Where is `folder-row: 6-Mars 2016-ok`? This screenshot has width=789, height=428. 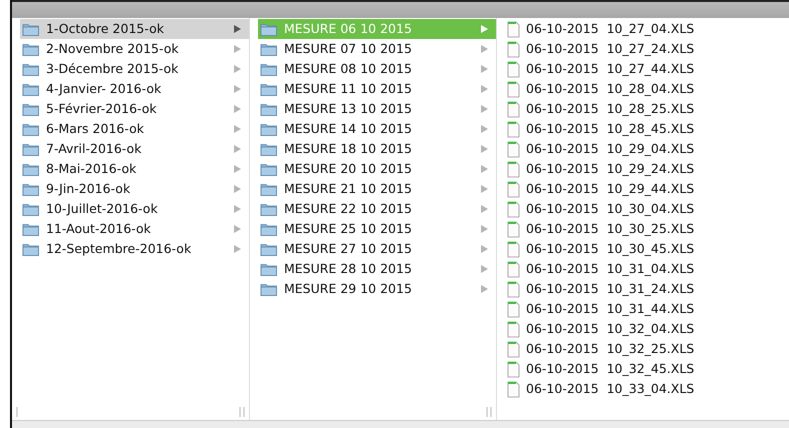 folder-row: 6-Mars 2016-ok is located at coordinates (134, 129).